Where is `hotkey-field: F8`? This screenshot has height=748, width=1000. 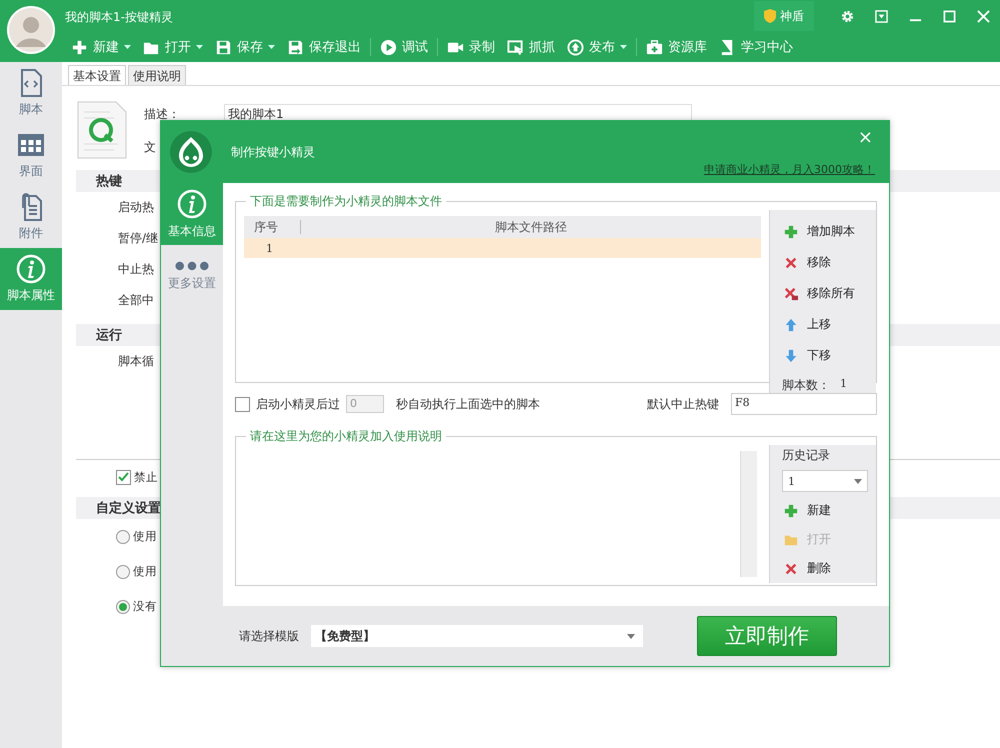 hotkey-field: F8 is located at coordinates (804, 404).